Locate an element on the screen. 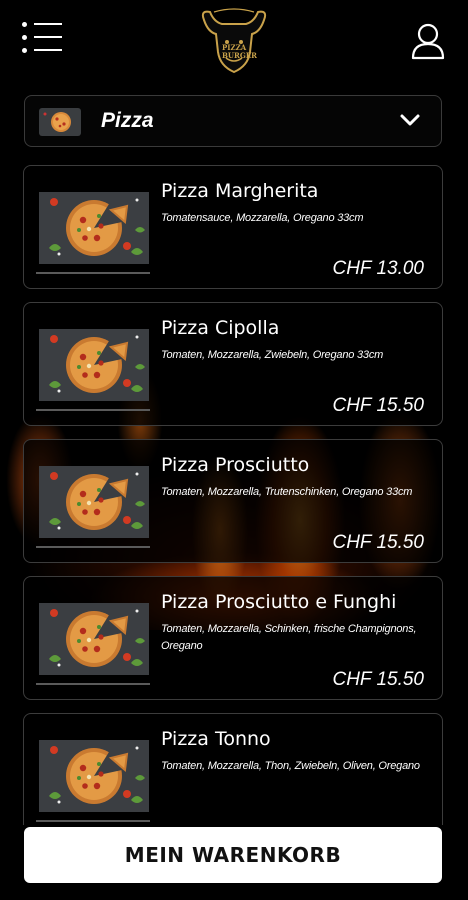 This screenshot has width=468, height=900. app-header: PIZZA BURGER is located at coordinates (234, 45).